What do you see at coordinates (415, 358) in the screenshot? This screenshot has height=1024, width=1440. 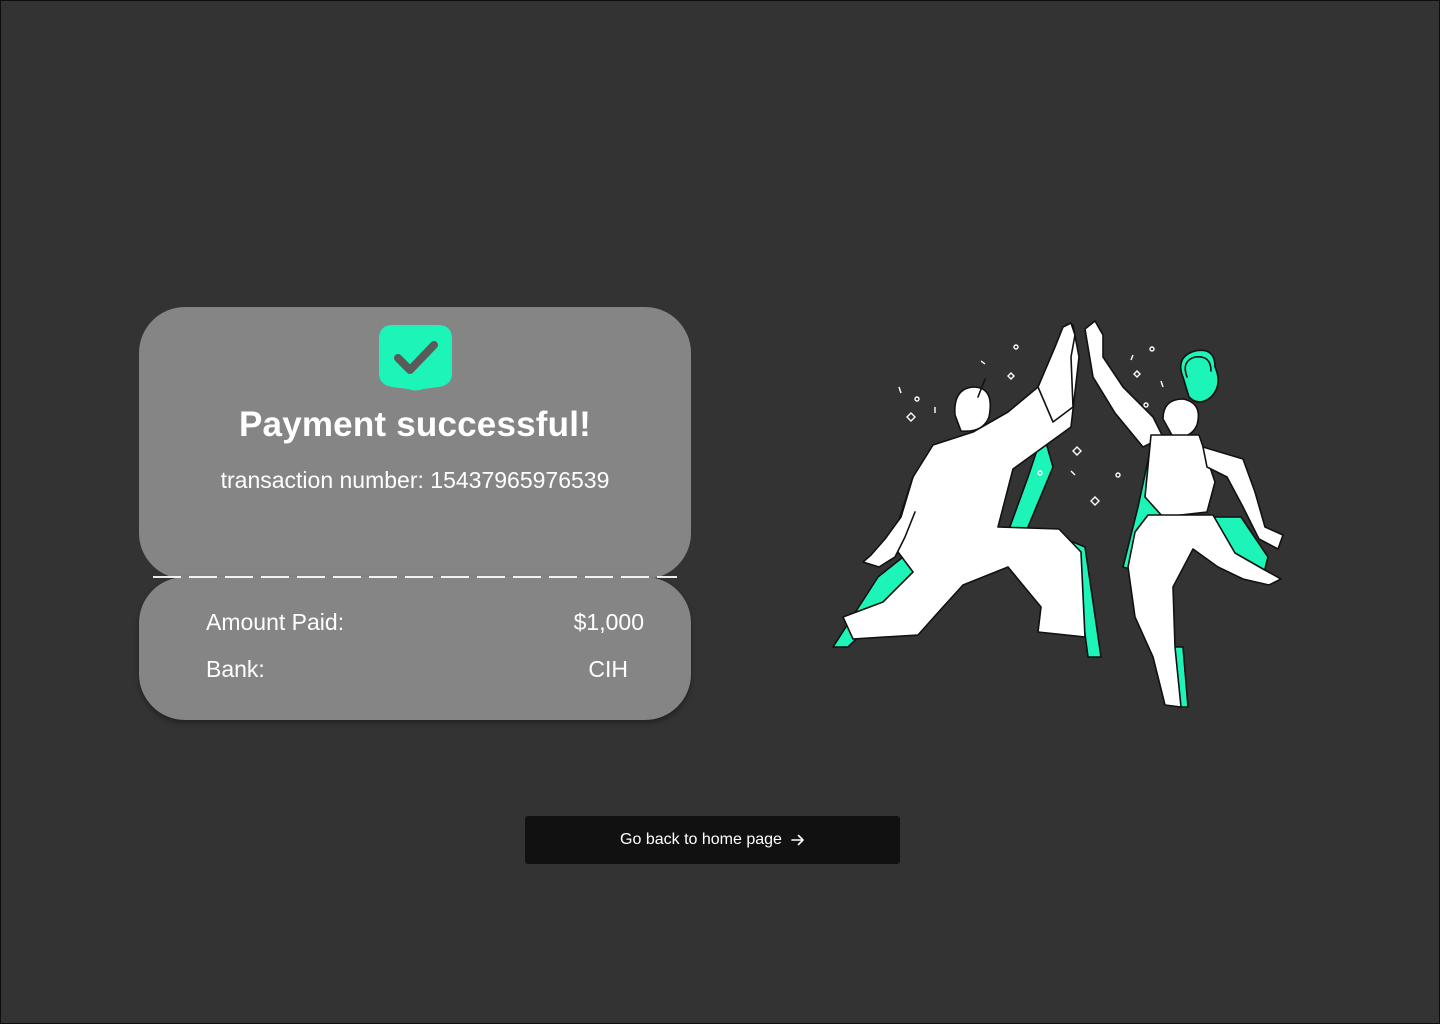 I see `check-badge-icon` at bounding box center [415, 358].